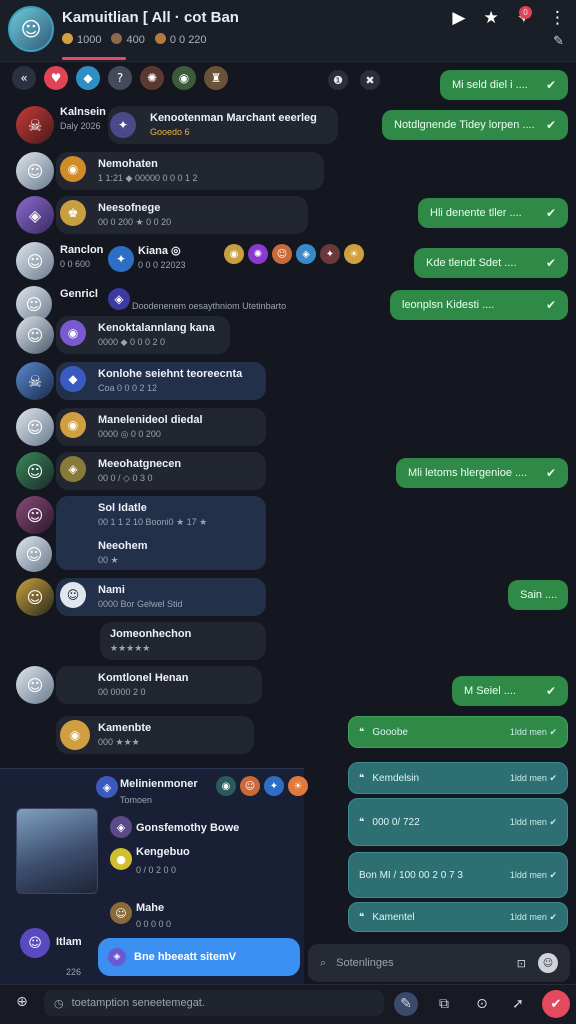 Image resolution: width=576 pixels, height=1024 pixels. I want to click on reaction-4: ✺, so click(152, 78).